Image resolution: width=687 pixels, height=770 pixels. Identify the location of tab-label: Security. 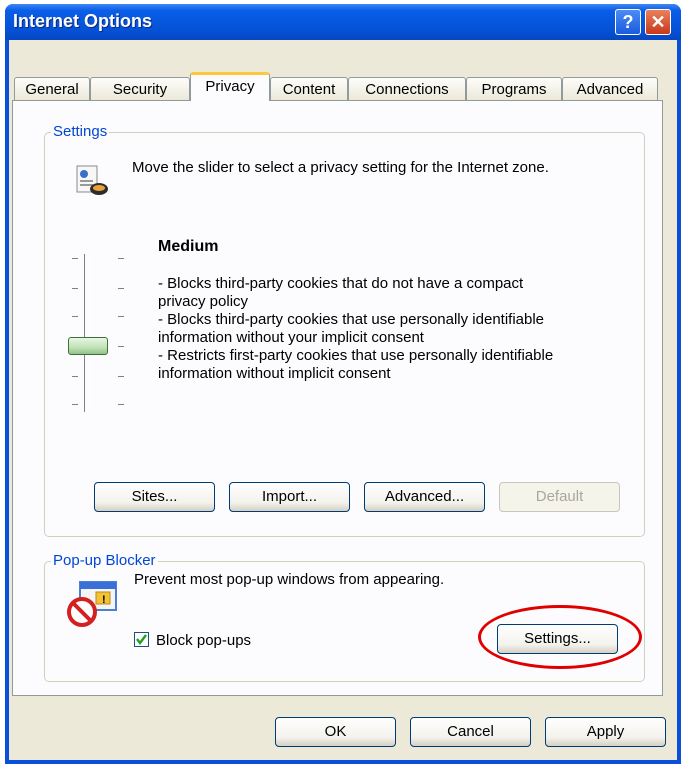
(140, 89).